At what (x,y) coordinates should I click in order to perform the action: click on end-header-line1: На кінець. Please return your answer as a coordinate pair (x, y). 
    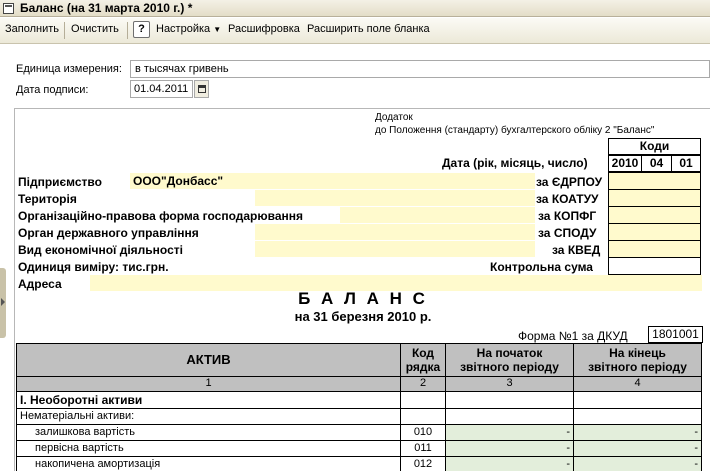
    Looking at the image, I should click on (637, 353).